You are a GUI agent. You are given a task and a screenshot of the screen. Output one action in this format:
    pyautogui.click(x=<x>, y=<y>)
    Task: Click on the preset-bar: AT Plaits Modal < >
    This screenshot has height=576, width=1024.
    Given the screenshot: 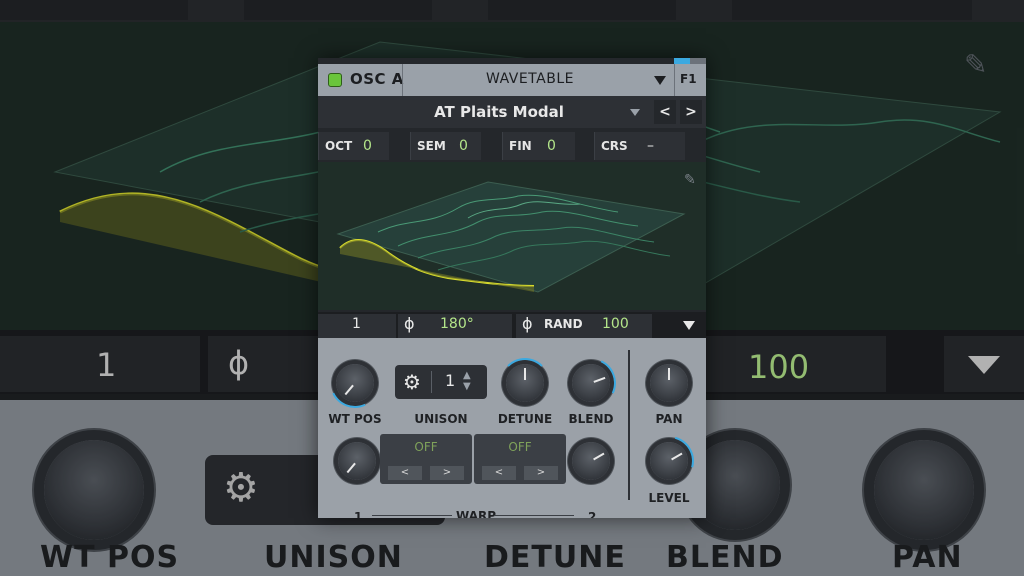 What is the action you would take?
    pyautogui.click(x=512, y=112)
    